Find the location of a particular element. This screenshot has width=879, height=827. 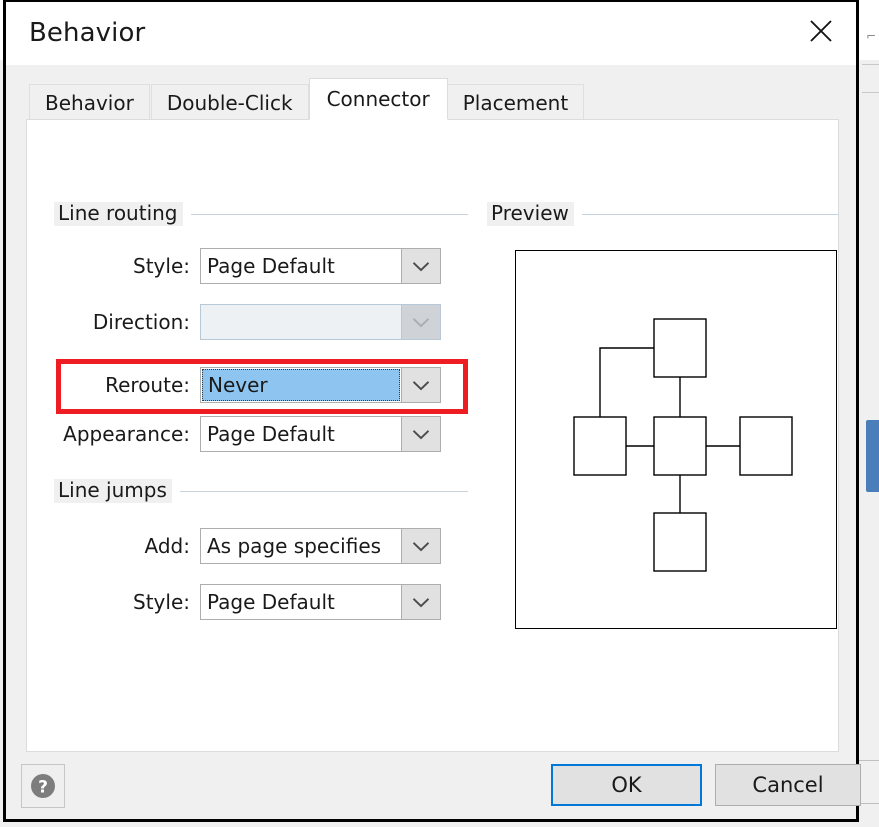

label-add: Add: is located at coordinates (167, 546).